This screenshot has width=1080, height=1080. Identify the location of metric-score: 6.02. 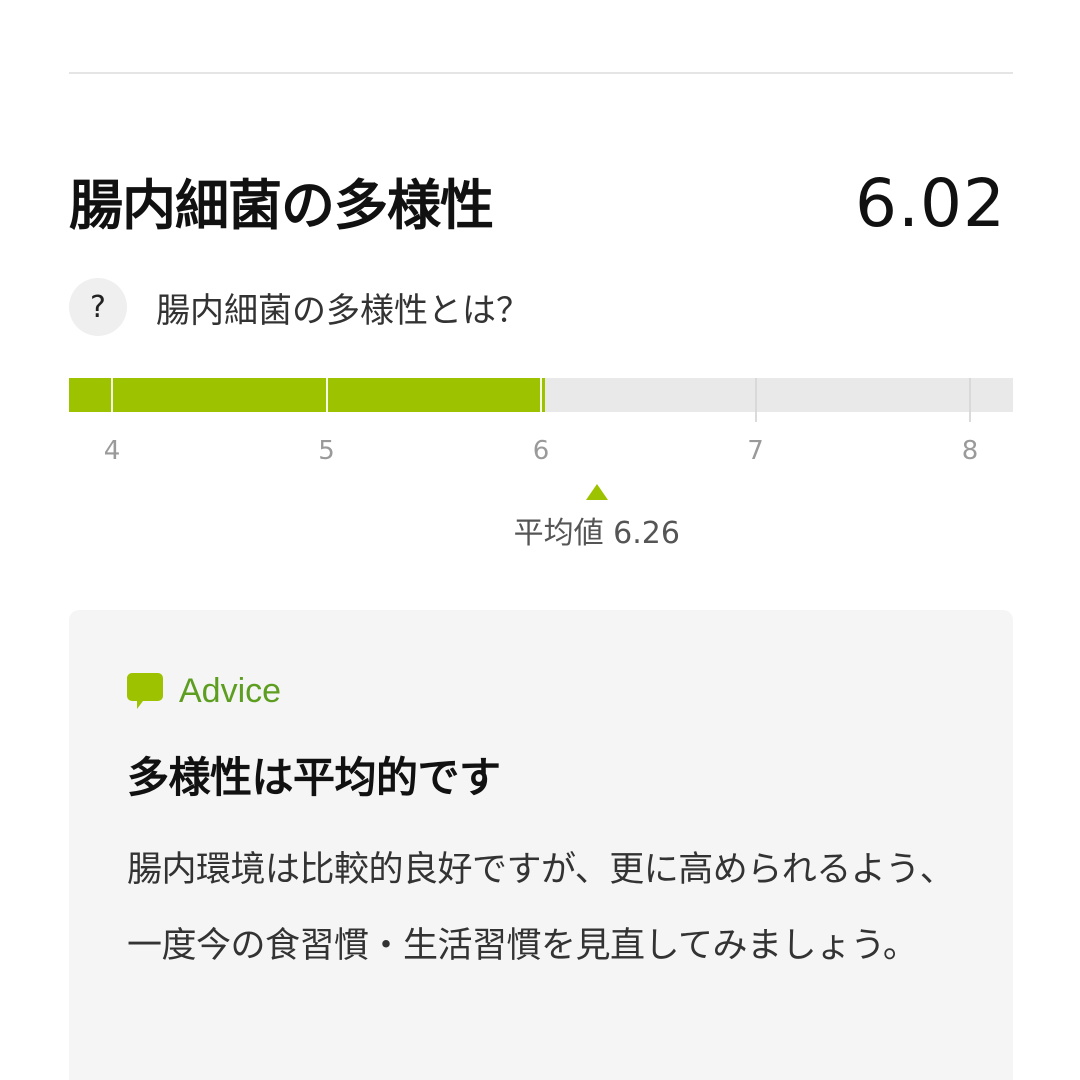
(930, 203).